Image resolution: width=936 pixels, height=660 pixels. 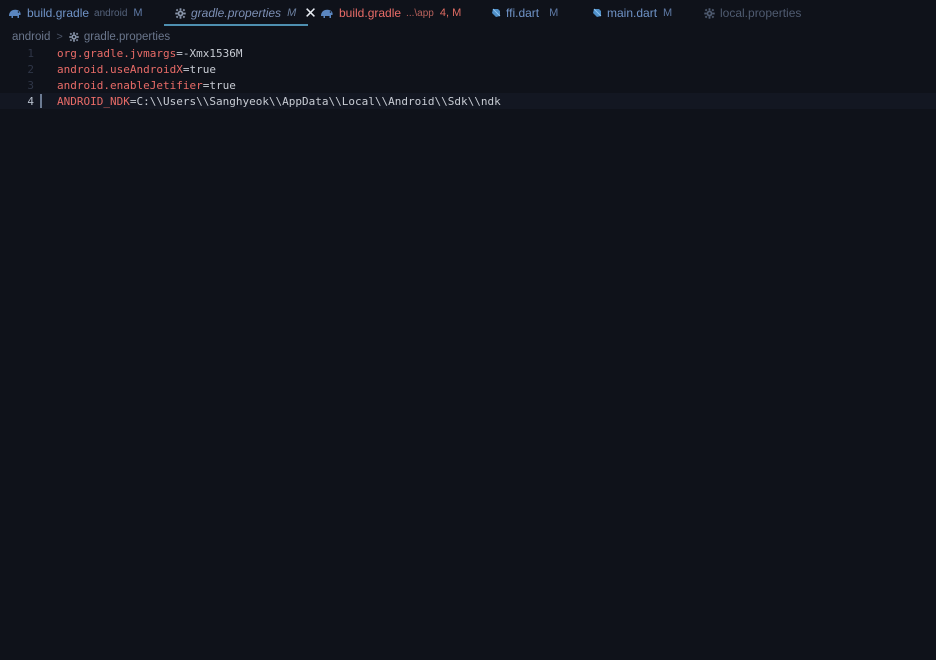 I want to click on tab-path-hint: ...\app, so click(x=420, y=13).